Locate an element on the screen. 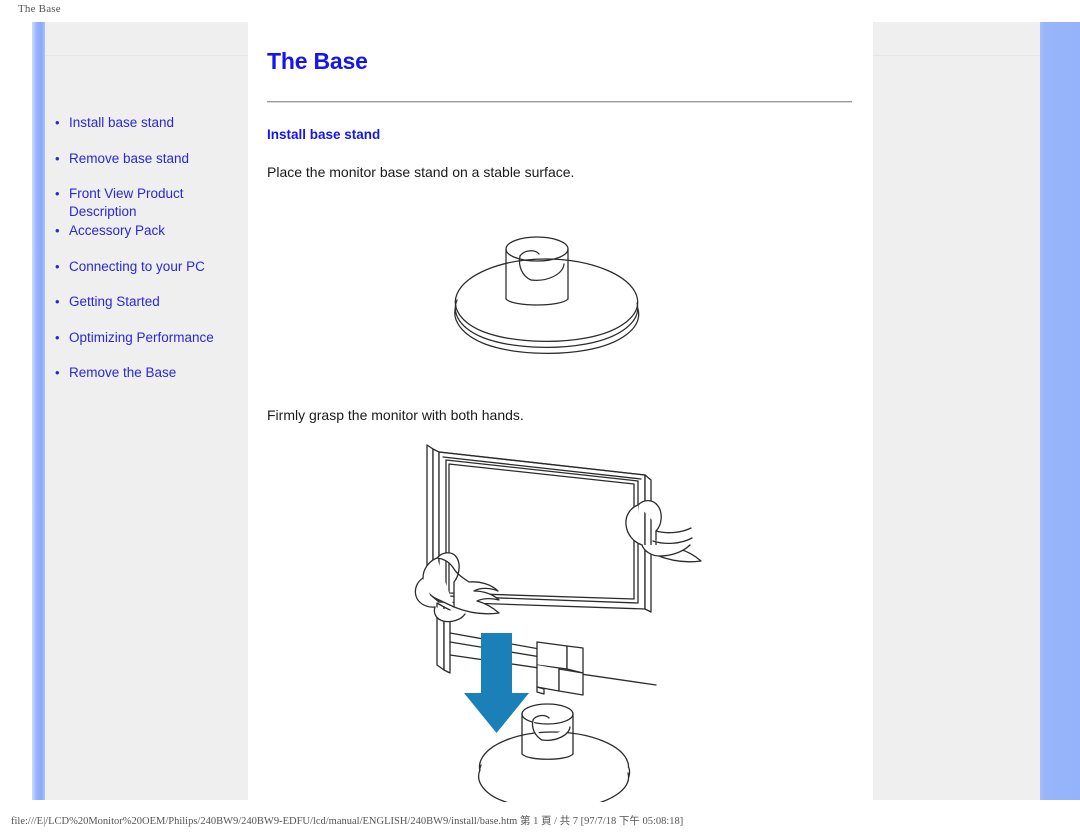 This screenshot has height=834, width=1080. sidebar-item-getting-started: • Getting Started is located at coordinates (151, 302).